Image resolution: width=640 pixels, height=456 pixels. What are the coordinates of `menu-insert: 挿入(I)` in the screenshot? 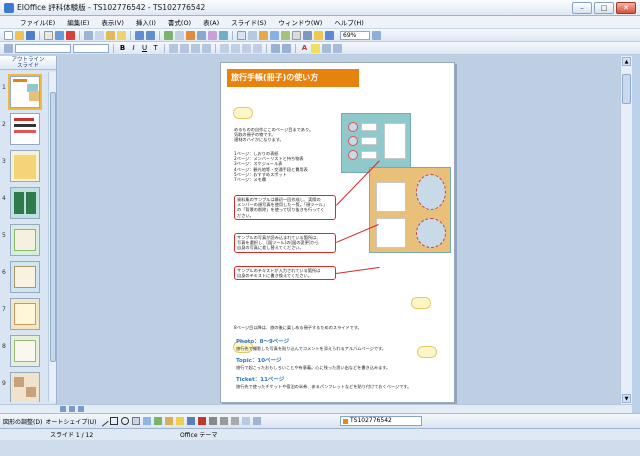 It's located at (146, 22).